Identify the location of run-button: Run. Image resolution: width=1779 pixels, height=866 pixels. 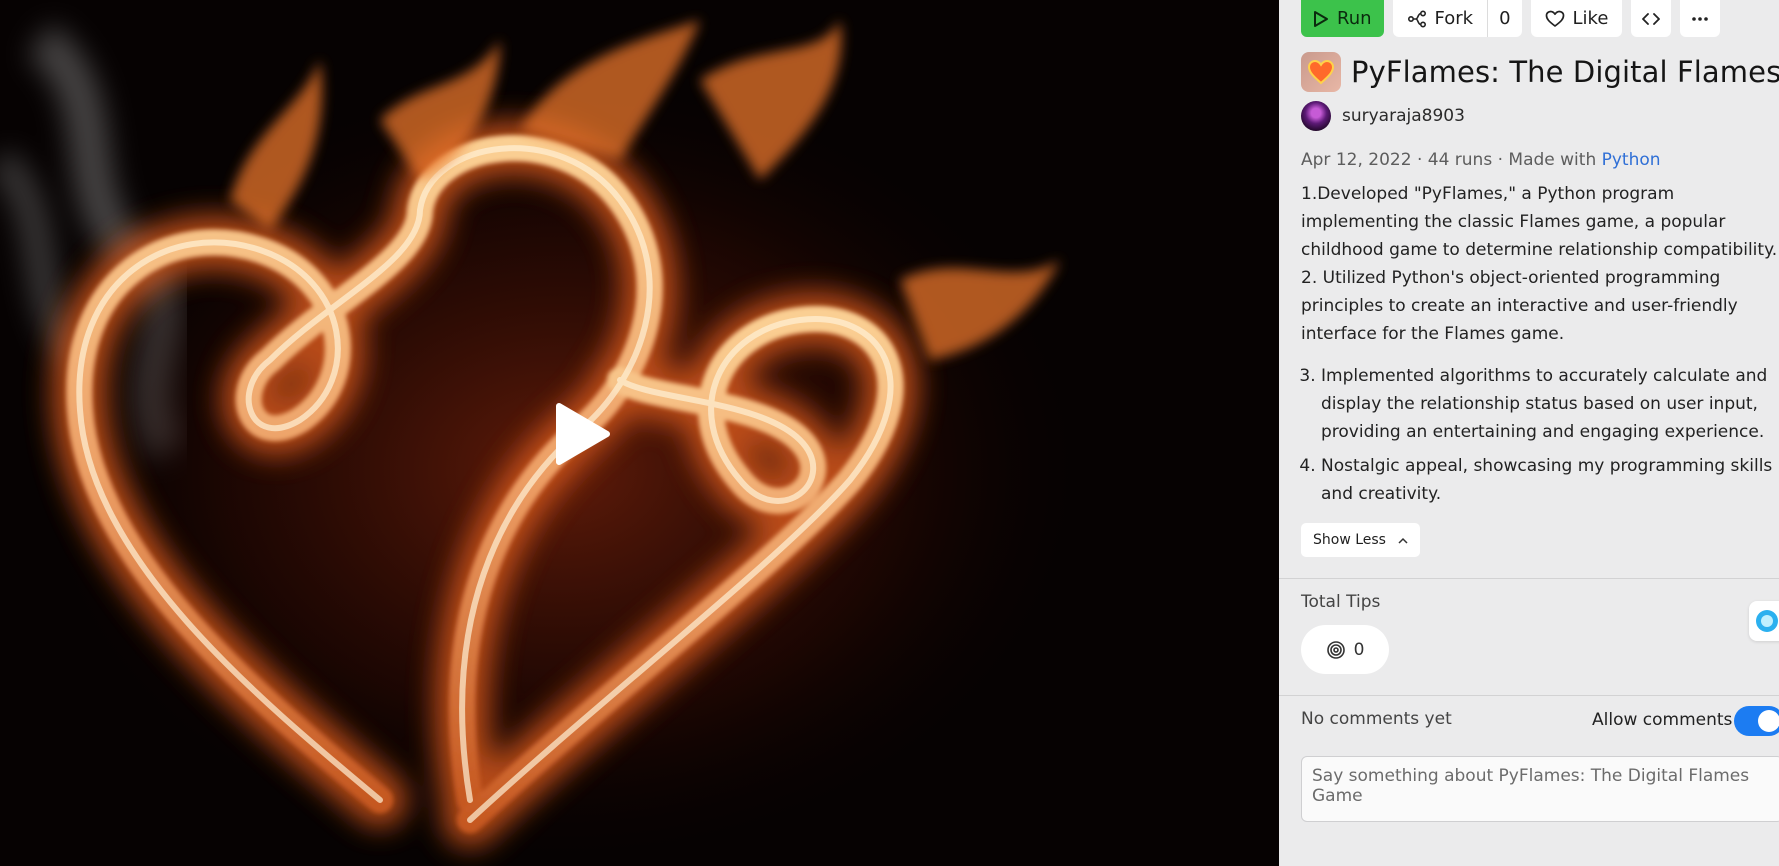
(1342, 18).